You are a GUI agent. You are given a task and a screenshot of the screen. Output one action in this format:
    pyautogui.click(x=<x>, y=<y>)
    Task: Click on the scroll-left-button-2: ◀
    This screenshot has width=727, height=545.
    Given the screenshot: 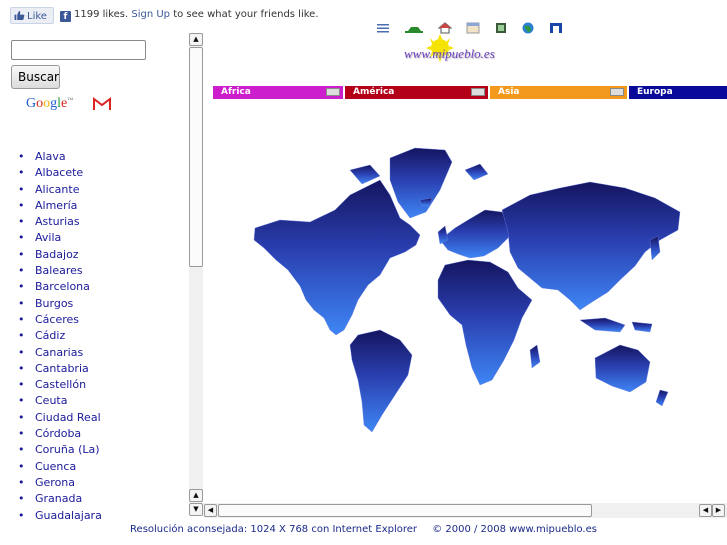 What is the action you would take?
    pyautogui.click(x=705, y=510)
    